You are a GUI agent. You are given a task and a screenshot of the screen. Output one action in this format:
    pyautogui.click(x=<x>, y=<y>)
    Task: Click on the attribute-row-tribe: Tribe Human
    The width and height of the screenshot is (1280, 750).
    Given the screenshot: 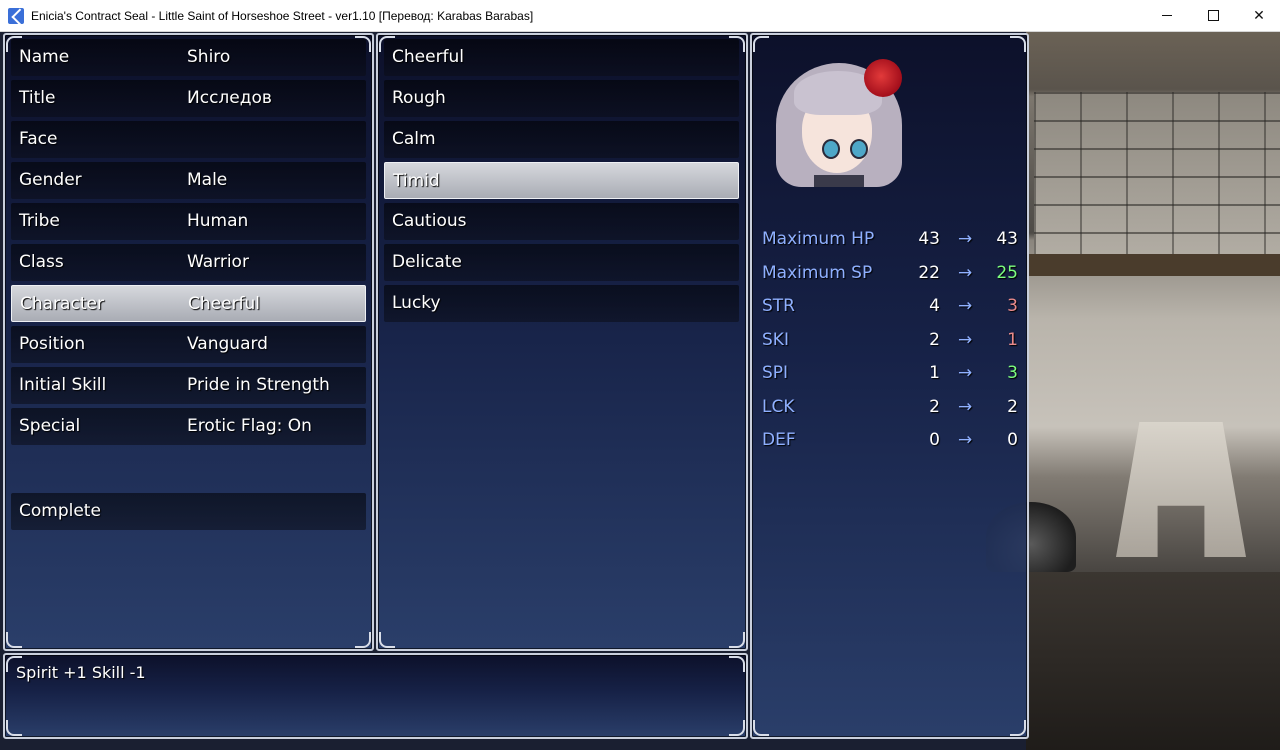 What is the action you would take?
    pyautogui.click(x=188, y=221)
    